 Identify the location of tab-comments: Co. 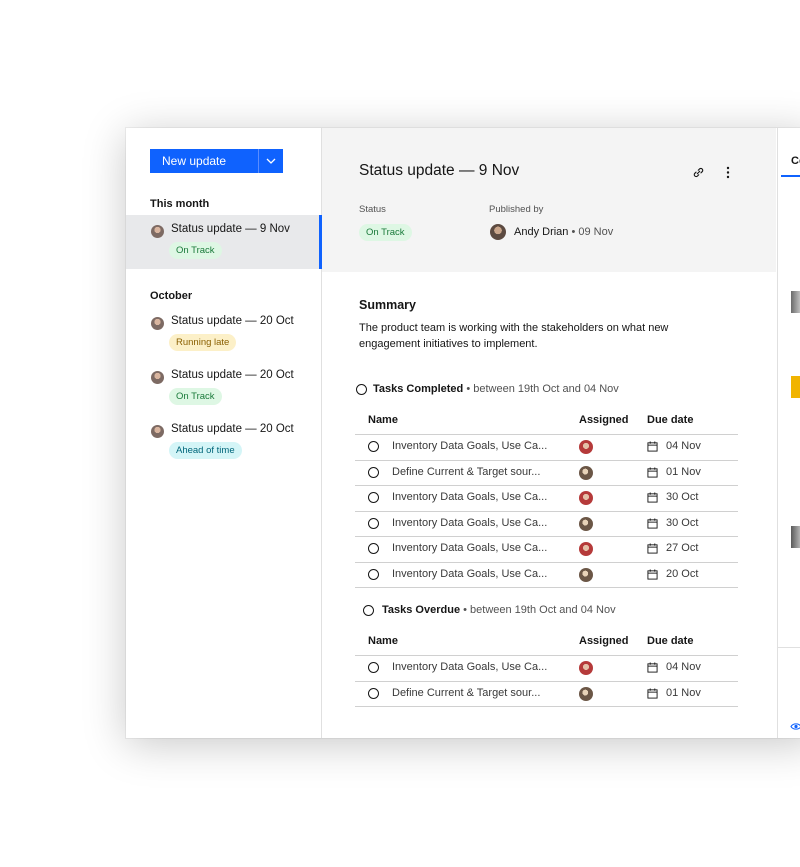
(795, 161).